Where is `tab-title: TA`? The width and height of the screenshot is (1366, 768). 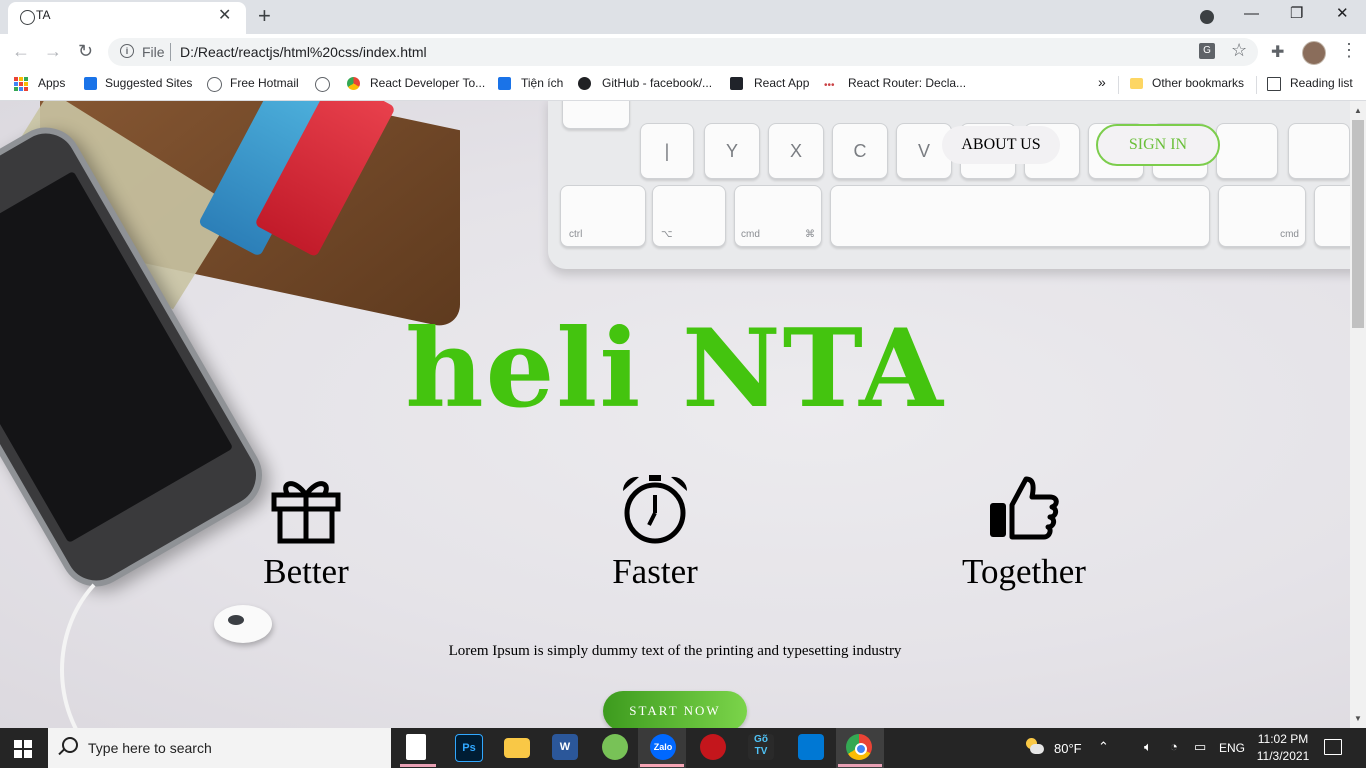
tab-title: TA is located at coordinates (43, 15).